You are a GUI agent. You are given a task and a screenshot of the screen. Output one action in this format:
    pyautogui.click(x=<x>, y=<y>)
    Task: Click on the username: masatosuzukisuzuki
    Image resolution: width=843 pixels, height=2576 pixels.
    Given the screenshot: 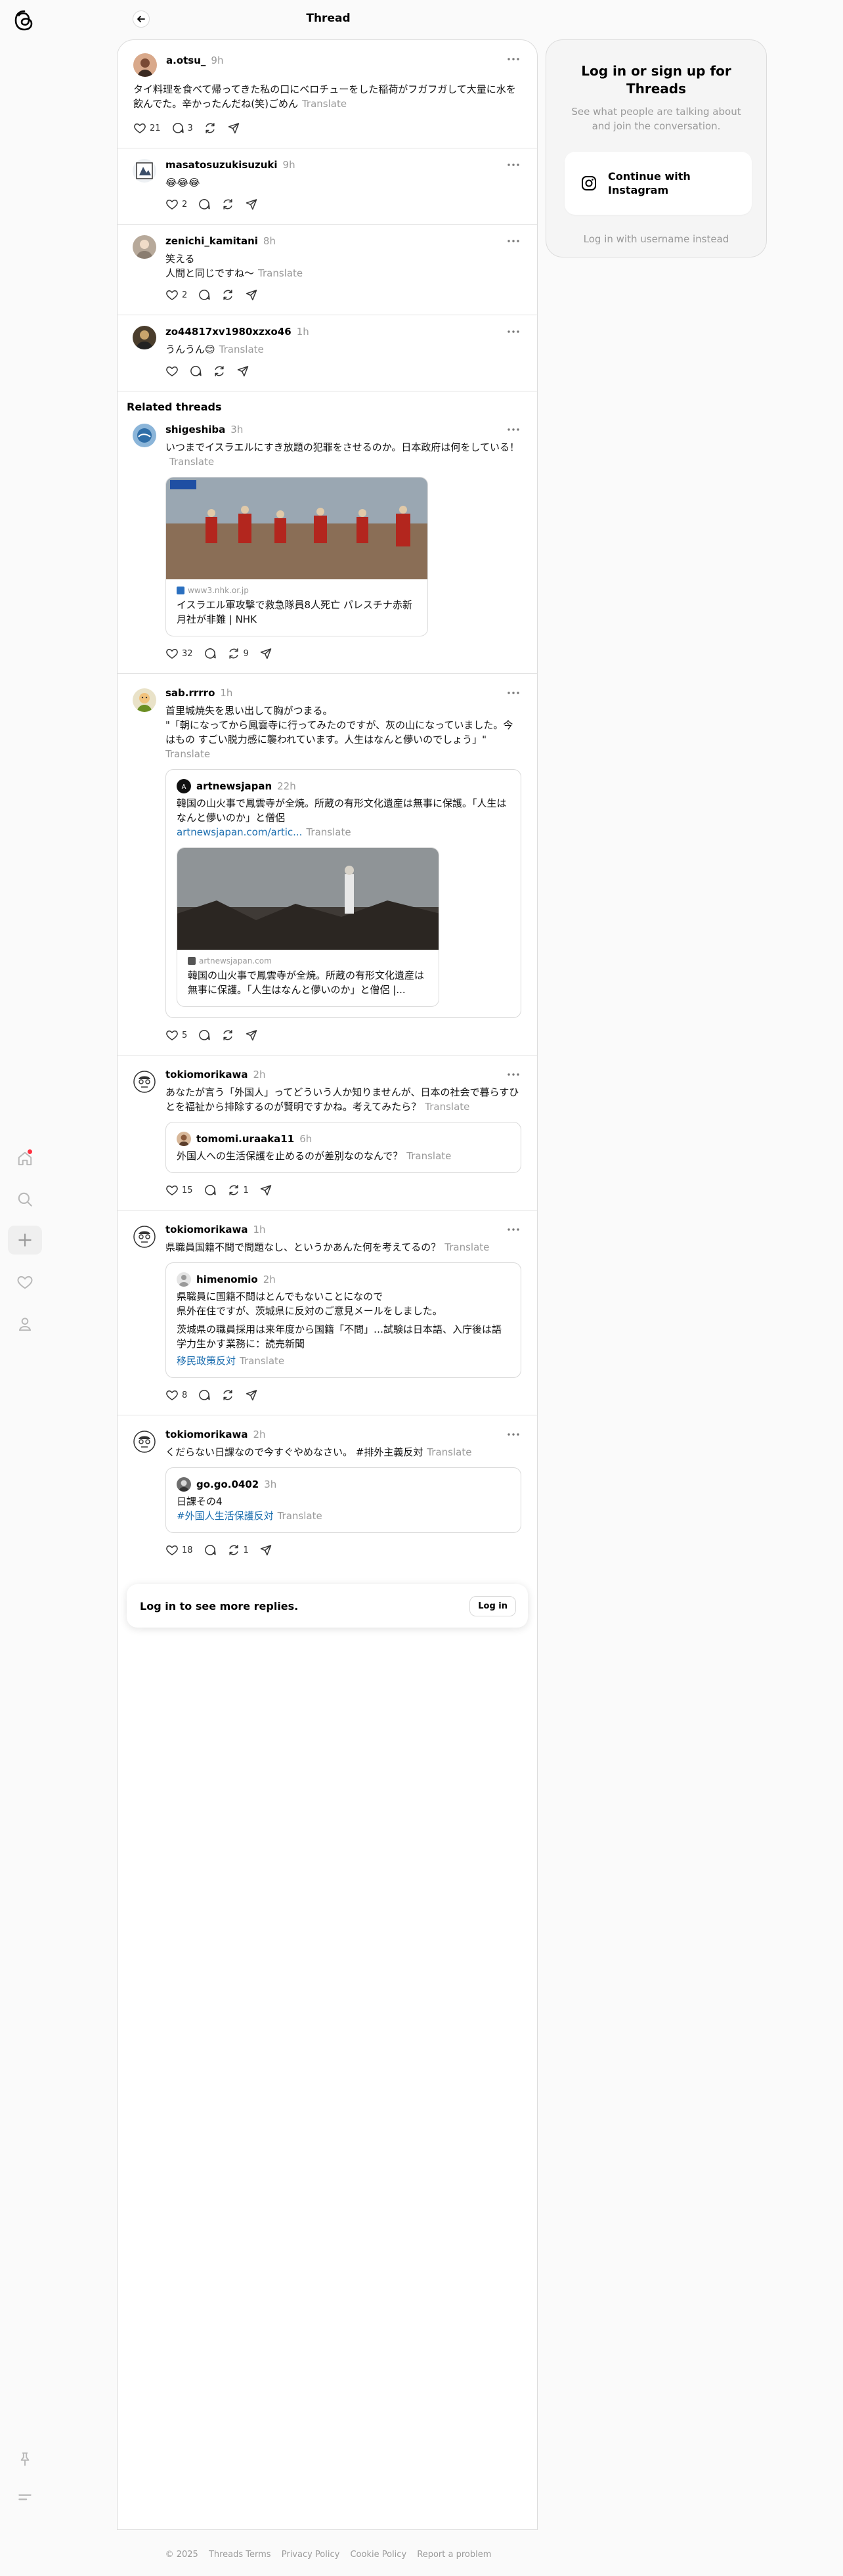 What is the action you would take?
    pyautogui.click(x=221, y=165)
    